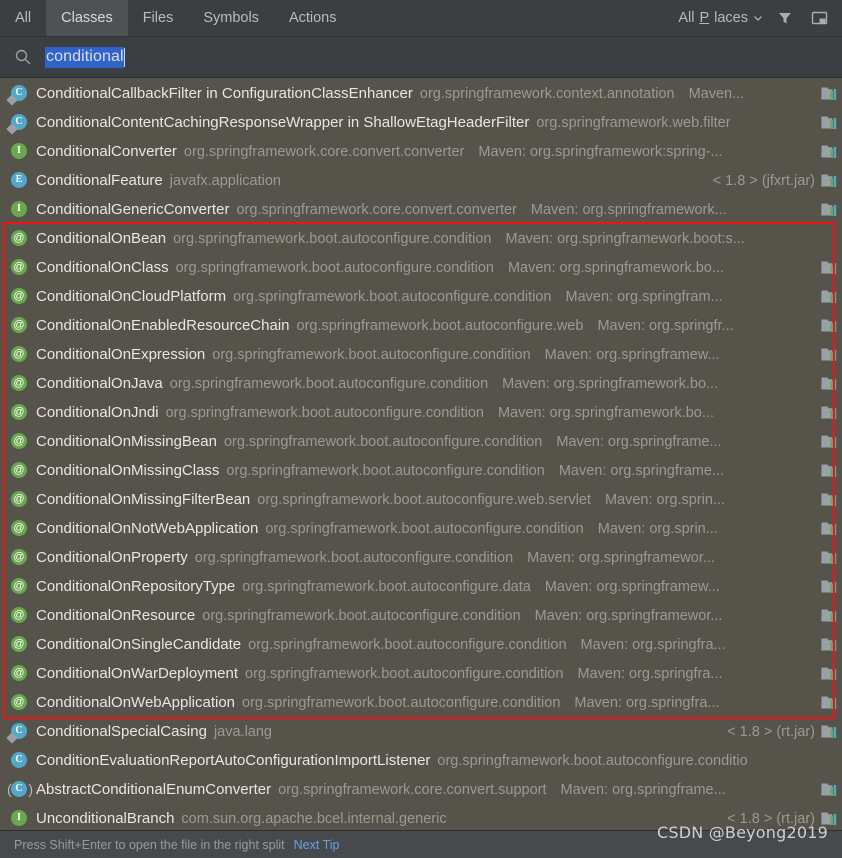 The width and height of the screenshot is (842, 858). What do you see at coordinates (421, 57) in the screenshot?
I see `search-bar: conditional` at bounding box center [421, 57].